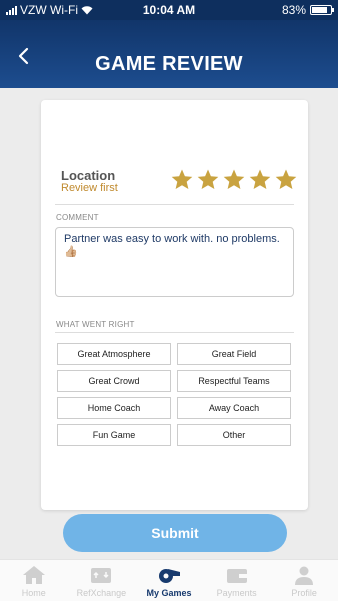  What do you see at coordinates (236, 576) in the screenshot?
I see `wallet-icon` at bounding box center [236, 576].